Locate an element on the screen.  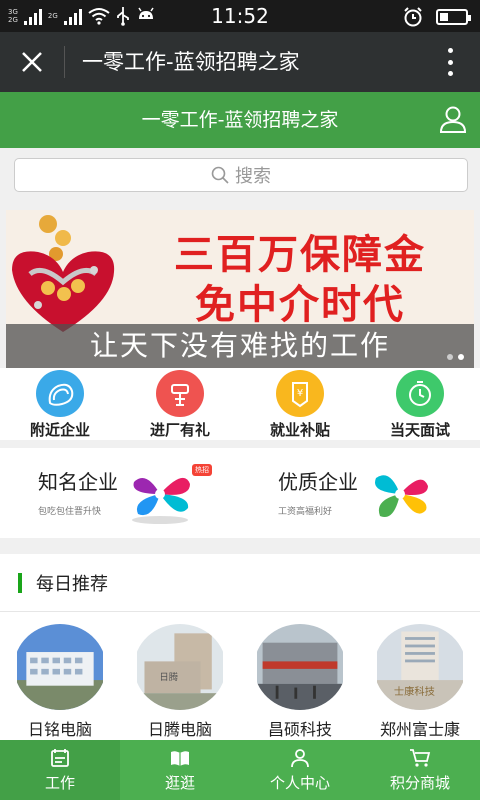
svg-text: 日腾 is located at coordinates (168, 677).